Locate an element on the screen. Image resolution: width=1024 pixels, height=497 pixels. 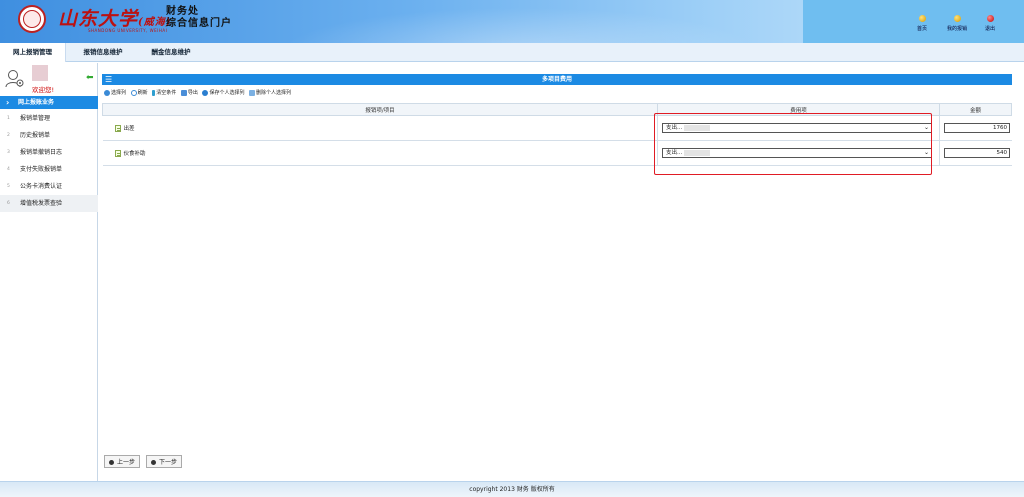
sidebar-item-label: 公务卡消费认证 is located at coordinates (41, 186).